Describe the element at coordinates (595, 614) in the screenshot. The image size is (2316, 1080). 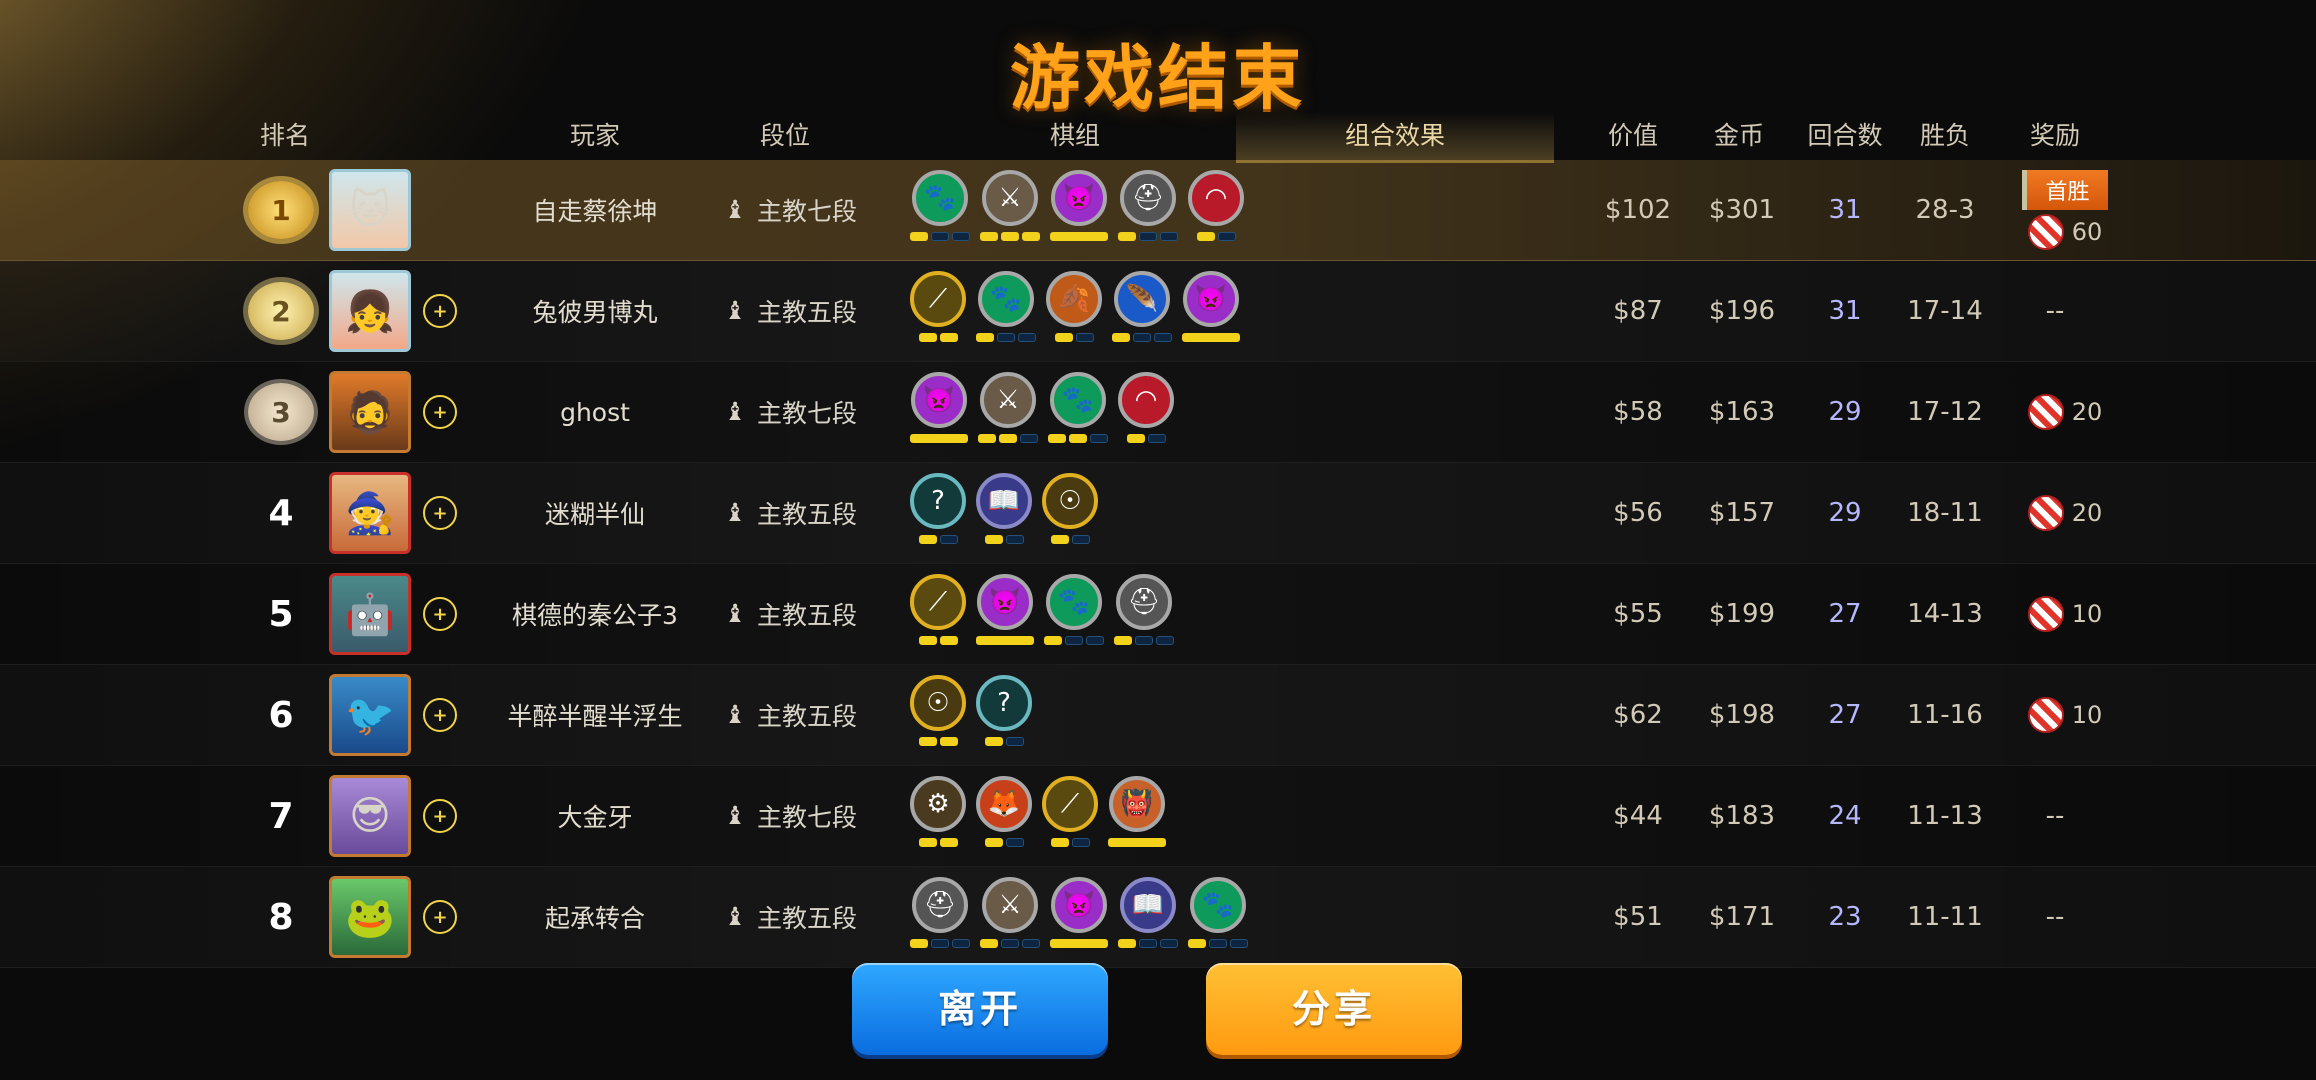
I see `player-name: 棋德的秦公子3` at that location.